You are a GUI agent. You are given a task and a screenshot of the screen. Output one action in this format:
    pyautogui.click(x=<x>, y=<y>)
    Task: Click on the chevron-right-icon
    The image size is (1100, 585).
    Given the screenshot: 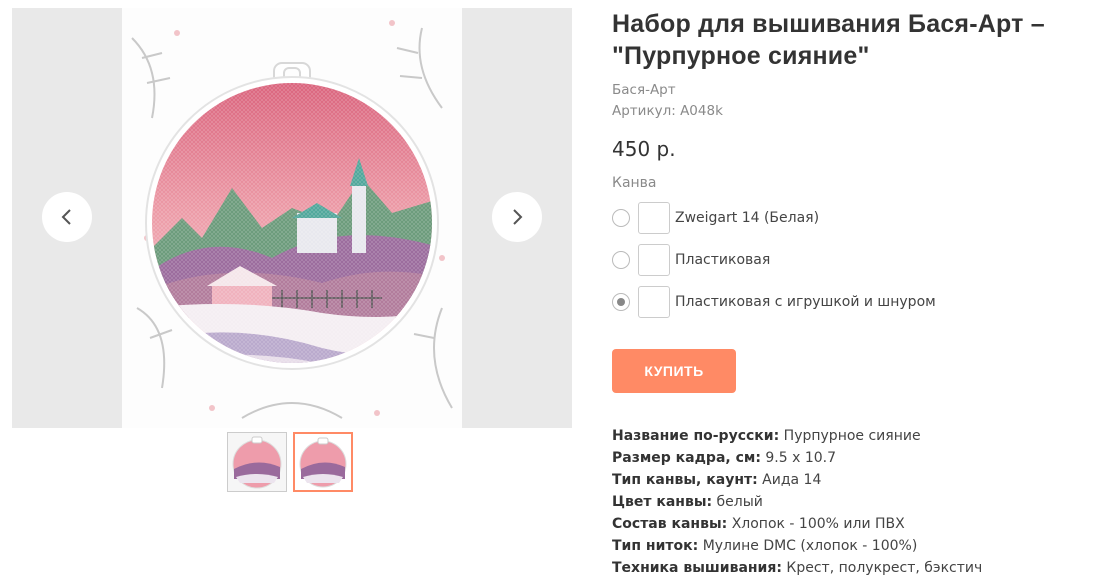 What is the action you would take?
    pyautogui.click(x=518, y=217)
    